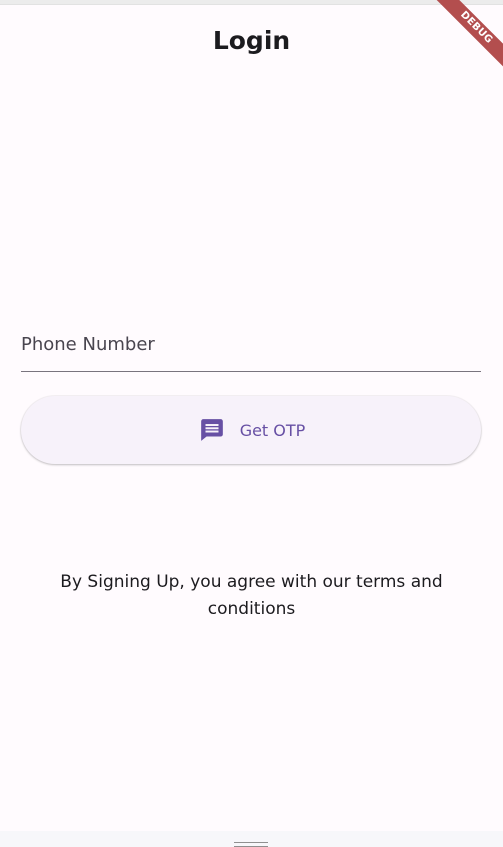 Image resolution: width=503 pixels, height=847 pixels. Describe the element at coordinates (251, 839) in the screenshot. I see `system-navigation-bar` at that location.